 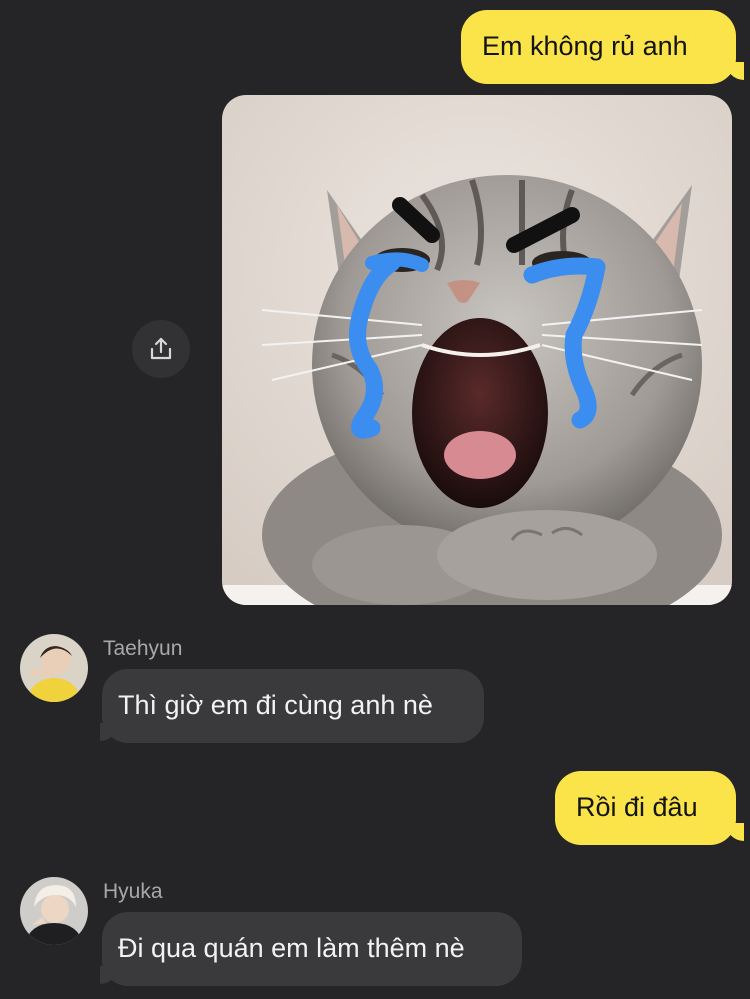 What do you see at coordinates (143, 648) in the screenshot?
I see `sender-name: Taehyun` at bounding box center [143, 648].